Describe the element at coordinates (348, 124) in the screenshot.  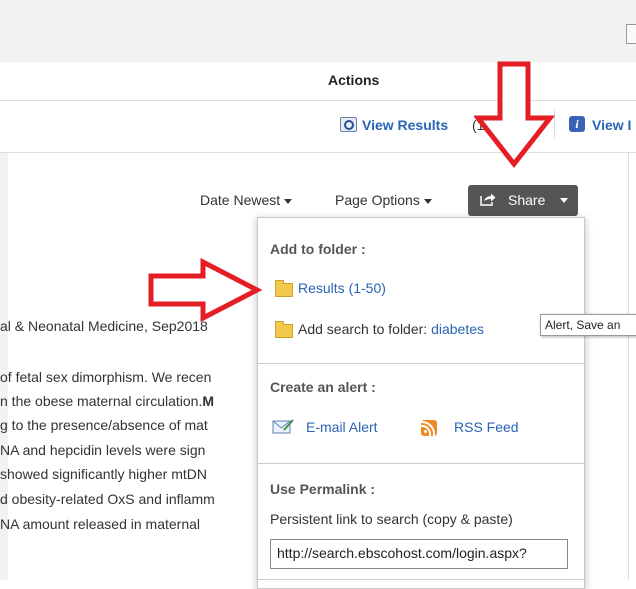
I see `view-results-icon` at that location.